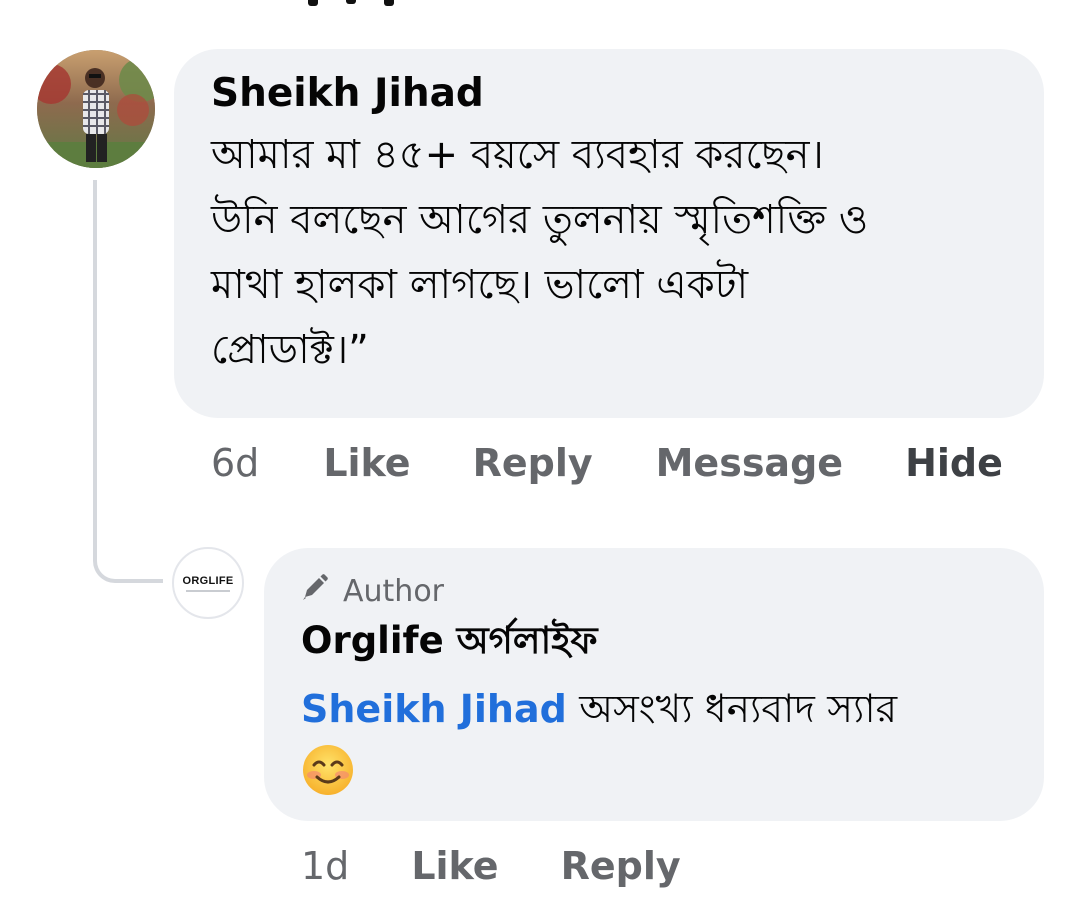 The image size is (1080, 916). I want to click on comment-line: উনি বলছেন আগের তুলনায় স্মৃতিশক্তি ও, so click(540, 220).